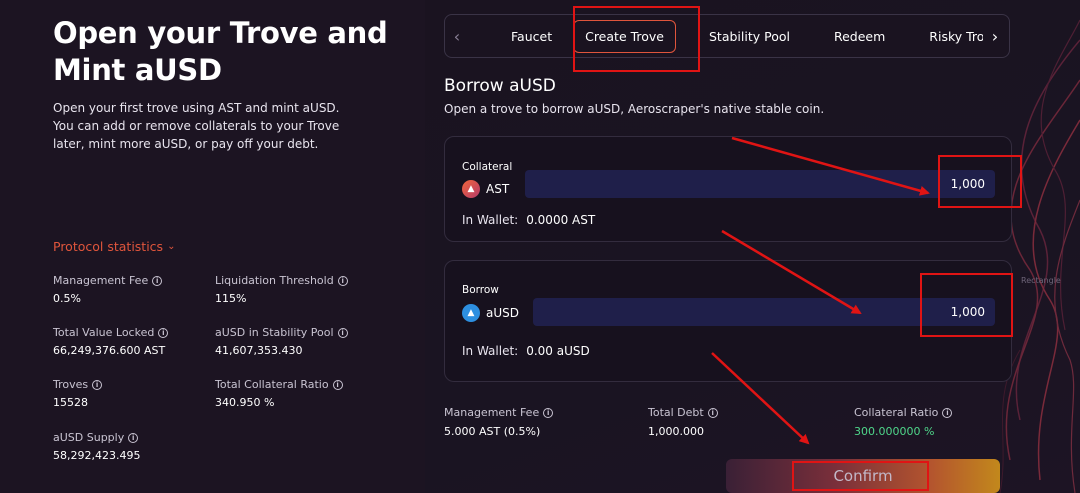 This screenshot has width=1080, height=493. I want to click on borrow-asset: ▲ aUSD, so click(490, 313).